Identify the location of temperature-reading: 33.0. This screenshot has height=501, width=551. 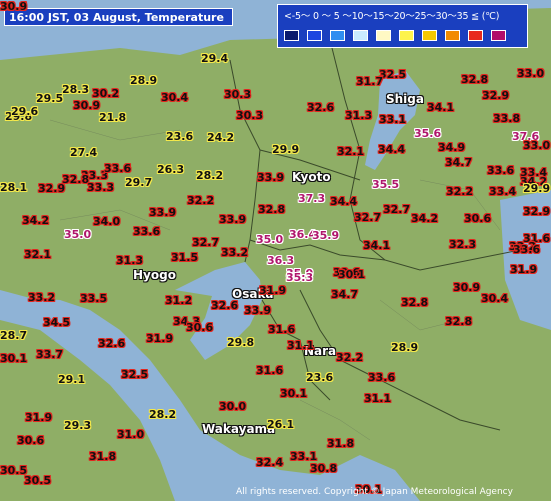
(531, 73).